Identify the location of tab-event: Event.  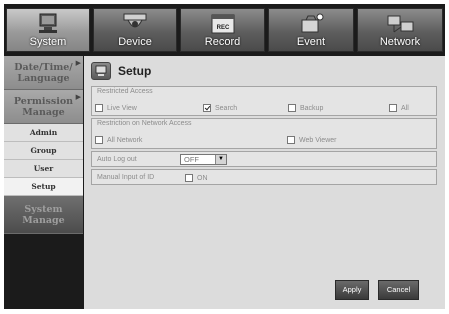
(311, 30).